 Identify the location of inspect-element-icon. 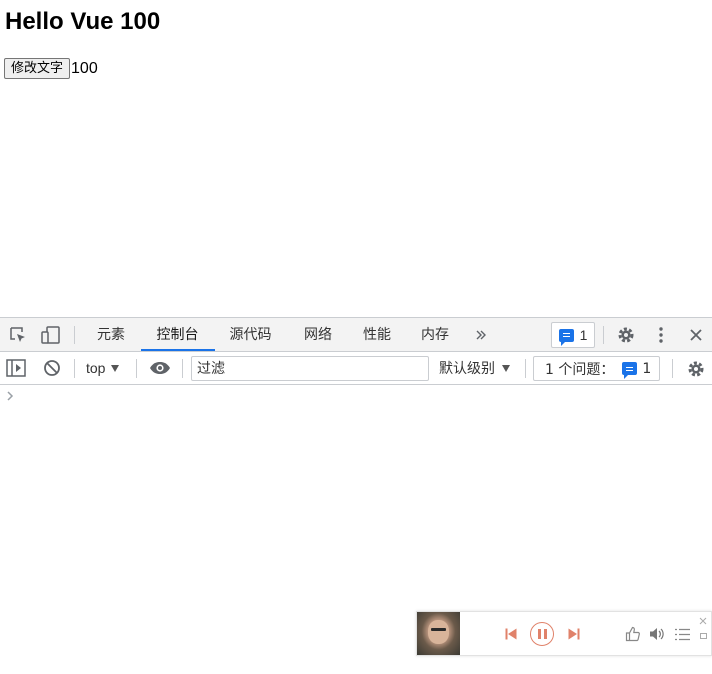
(18, 335).